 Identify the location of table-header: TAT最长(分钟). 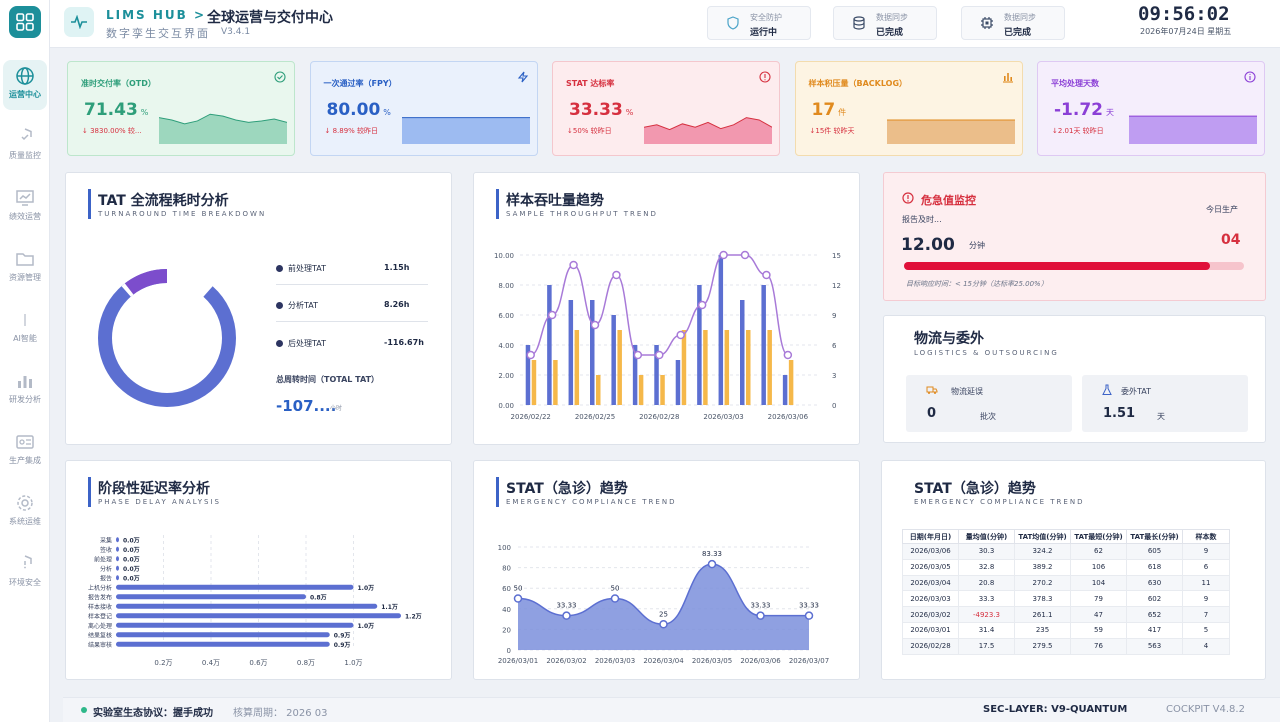
(1154, 536).